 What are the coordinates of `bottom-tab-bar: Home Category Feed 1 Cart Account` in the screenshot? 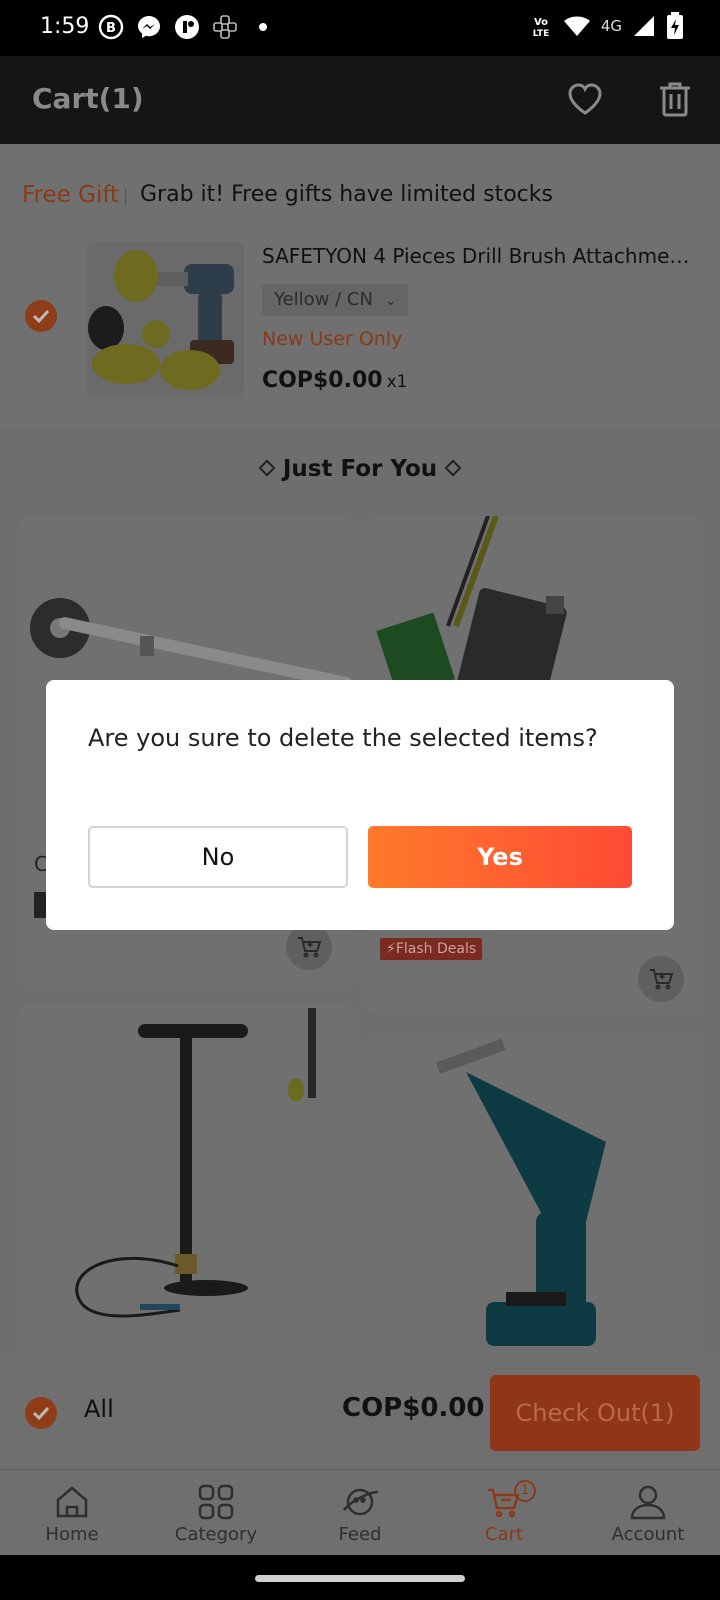 It's located at (360, 1512).